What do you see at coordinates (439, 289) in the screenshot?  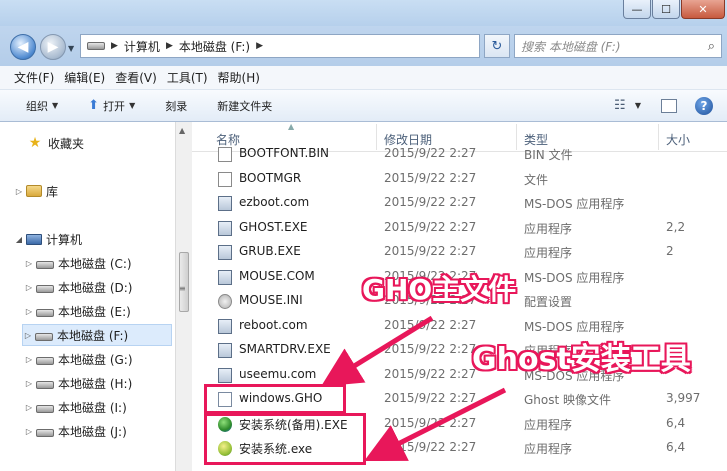 I see `gho-main-file-label: GHO主文件` at bounding box center [439, 289].